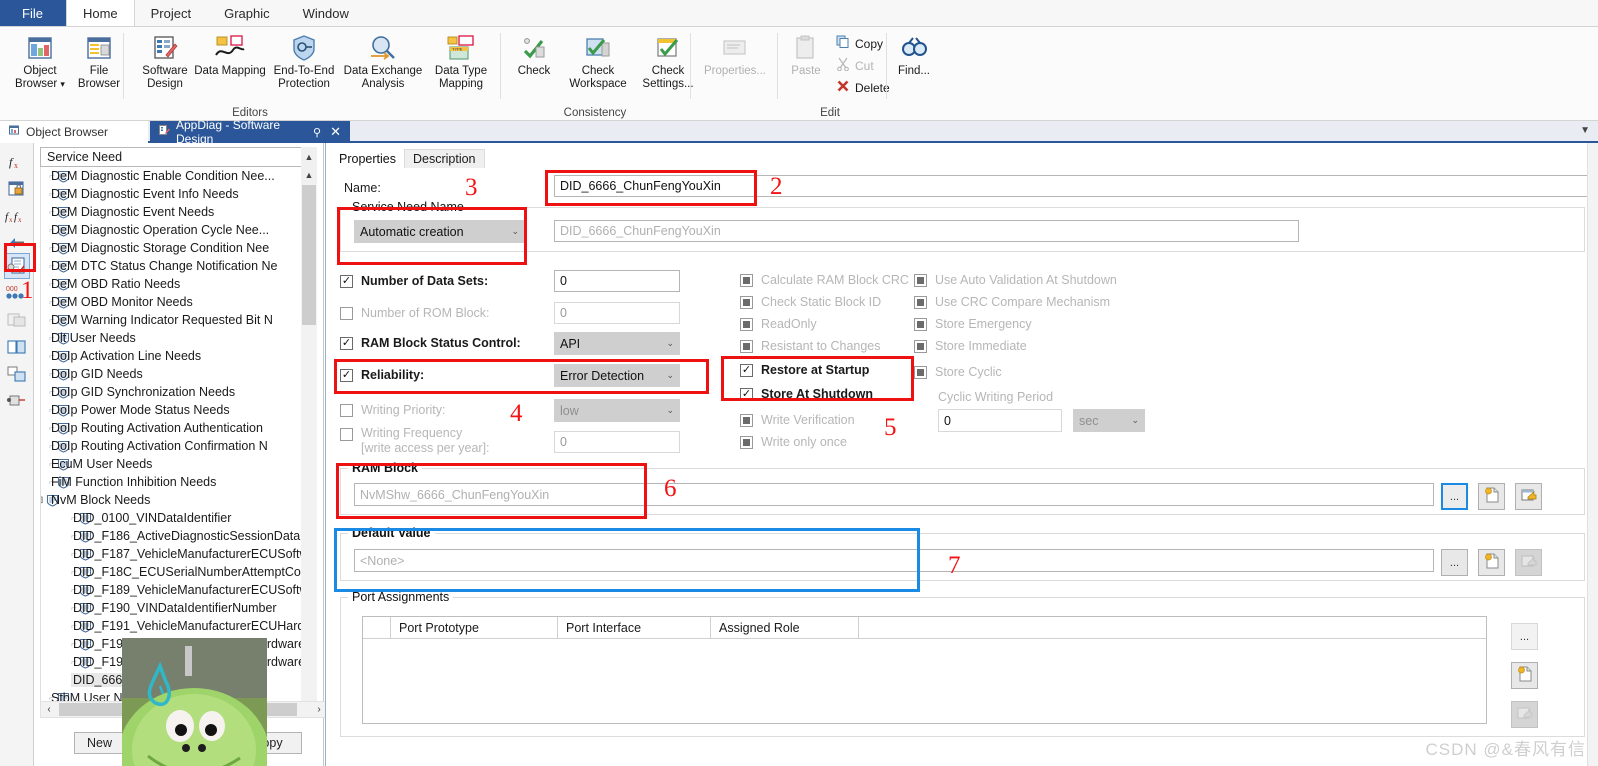  Describe the element at coordinates (461, 61) in the screenshot. I see `data-type-mapping-button: TYPE Data Type Mapping` at that location.